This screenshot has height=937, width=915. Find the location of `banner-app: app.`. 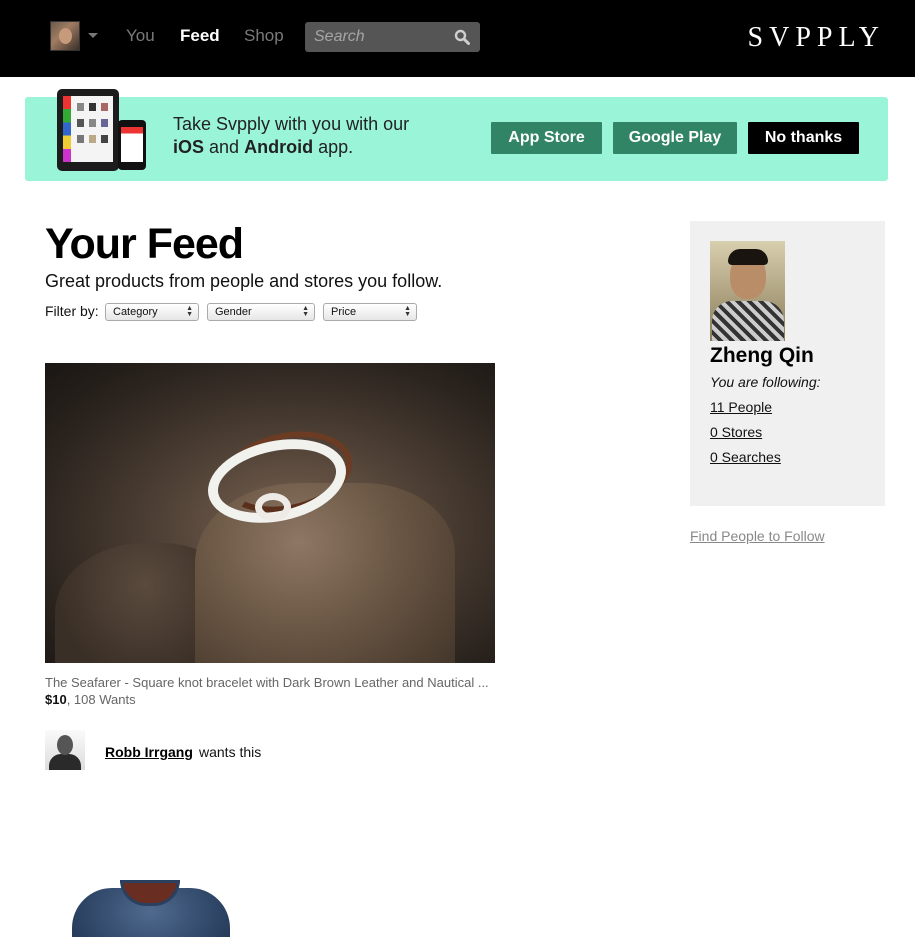

banner-app: app. is located at coordinates (336, 147).